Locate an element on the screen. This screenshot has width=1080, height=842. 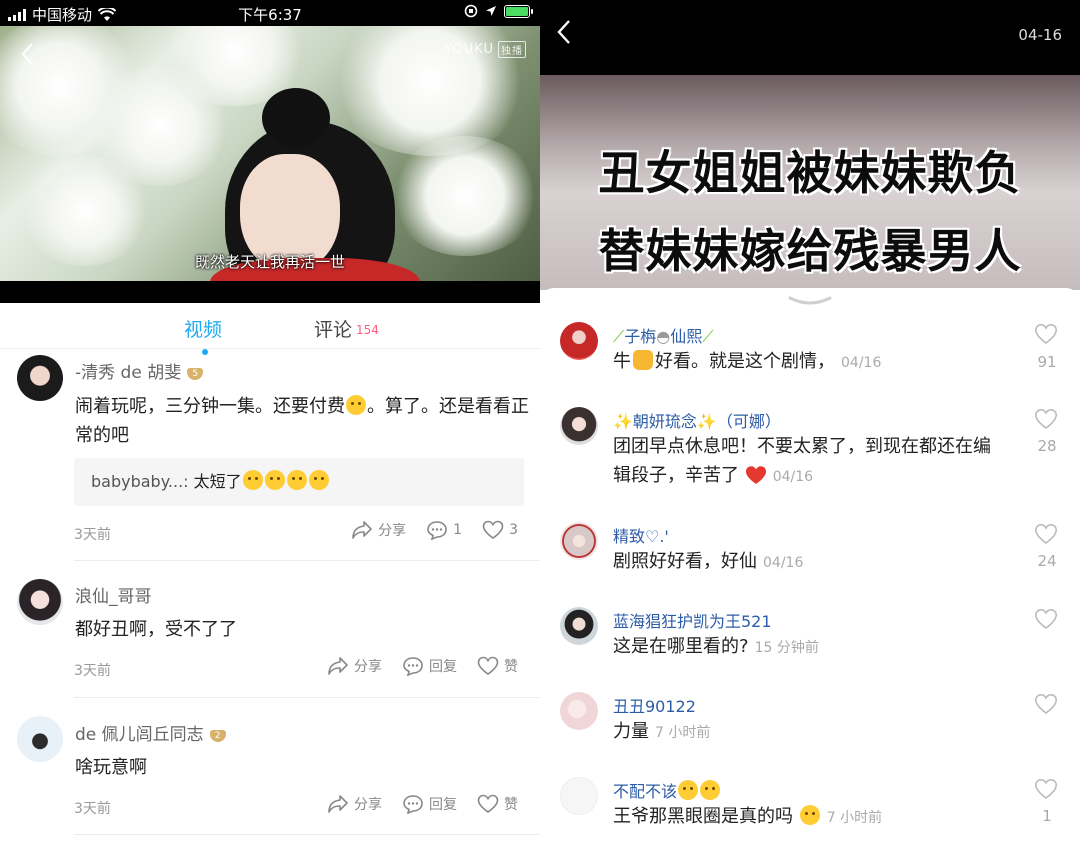
comment-author: -清秀 de 胡斐 5 is located at coordinates (139, 370).